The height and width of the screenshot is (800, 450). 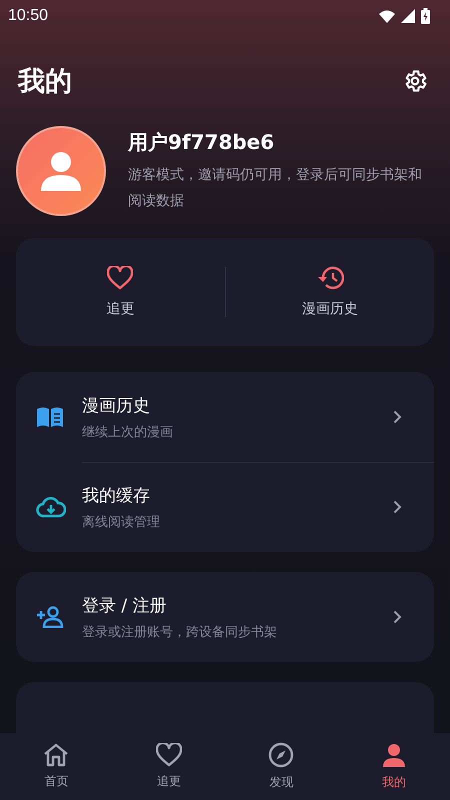 What do you see at coordinates (51, 507) in the screenshot?
I see `cloud-download-icon` at bounding box center [51, 507].